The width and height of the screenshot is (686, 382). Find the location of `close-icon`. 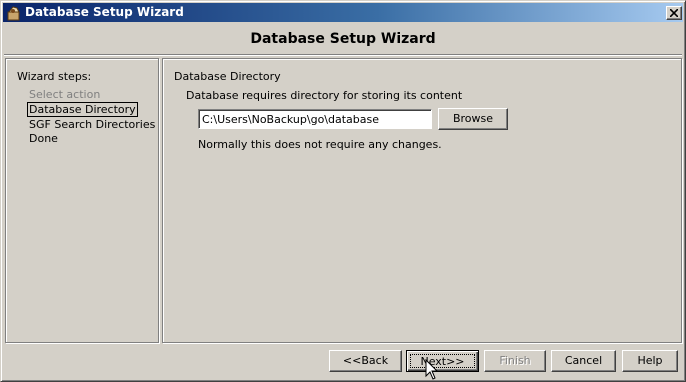

close-icon is located at coordinates (674, 13).